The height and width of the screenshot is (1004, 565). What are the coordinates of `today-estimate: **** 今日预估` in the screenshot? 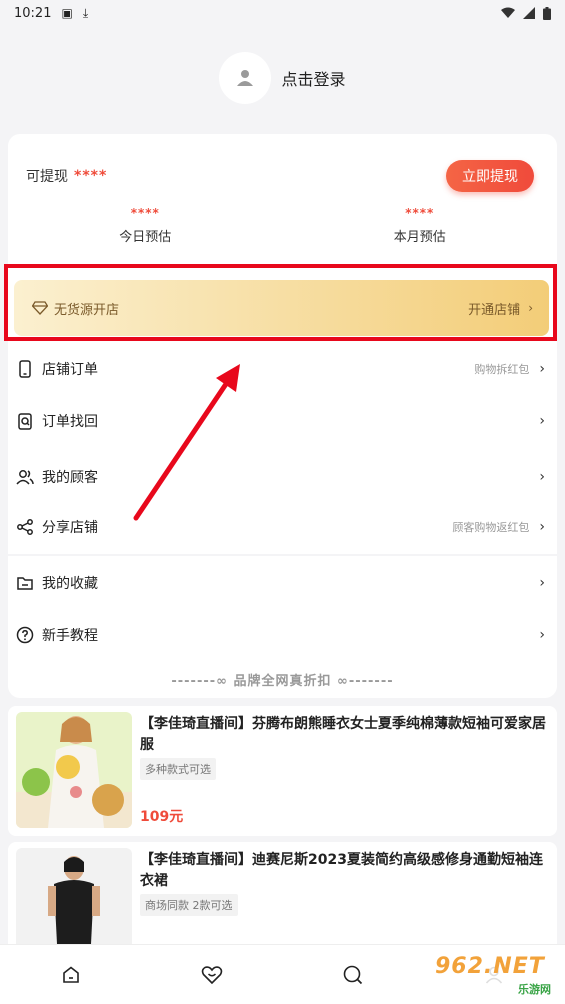 It's located at (145, 225).